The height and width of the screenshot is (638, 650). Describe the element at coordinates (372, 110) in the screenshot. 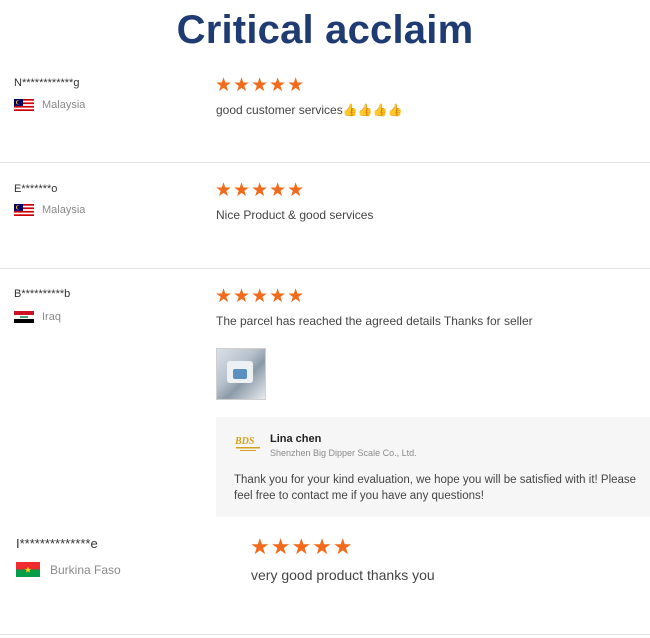

I see `thumbs-up-icon: 👍👍👍👍` at that location.